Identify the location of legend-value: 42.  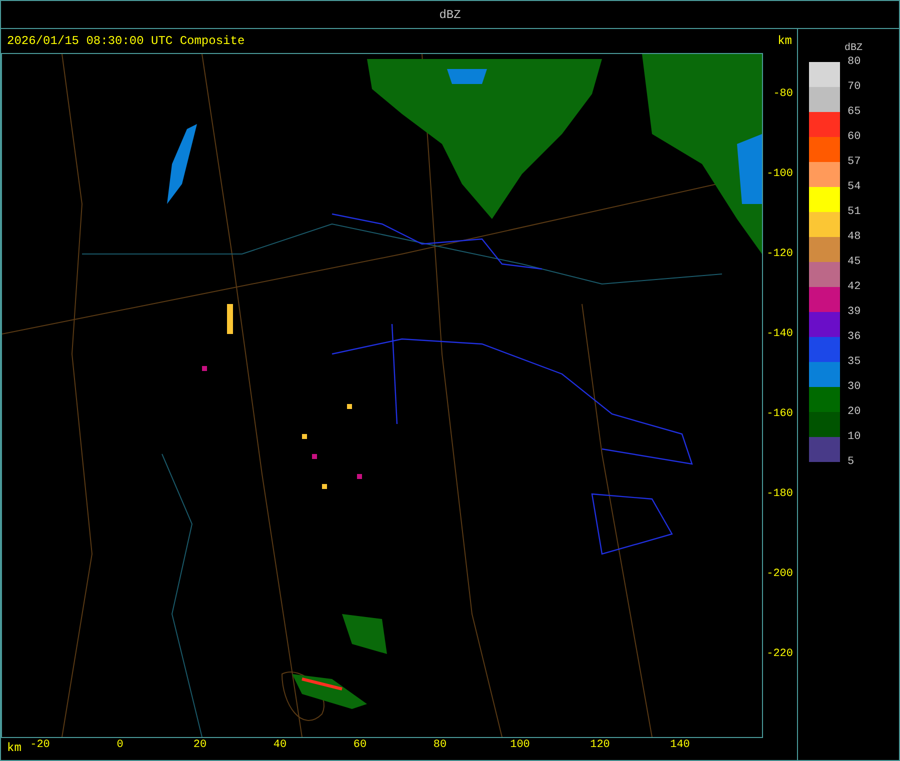
(854, 287).